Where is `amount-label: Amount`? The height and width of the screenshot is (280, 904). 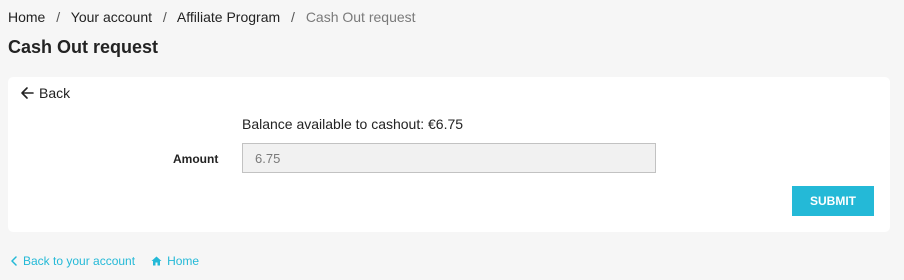
amount-label: Amount is located at coordinates (196, 159).